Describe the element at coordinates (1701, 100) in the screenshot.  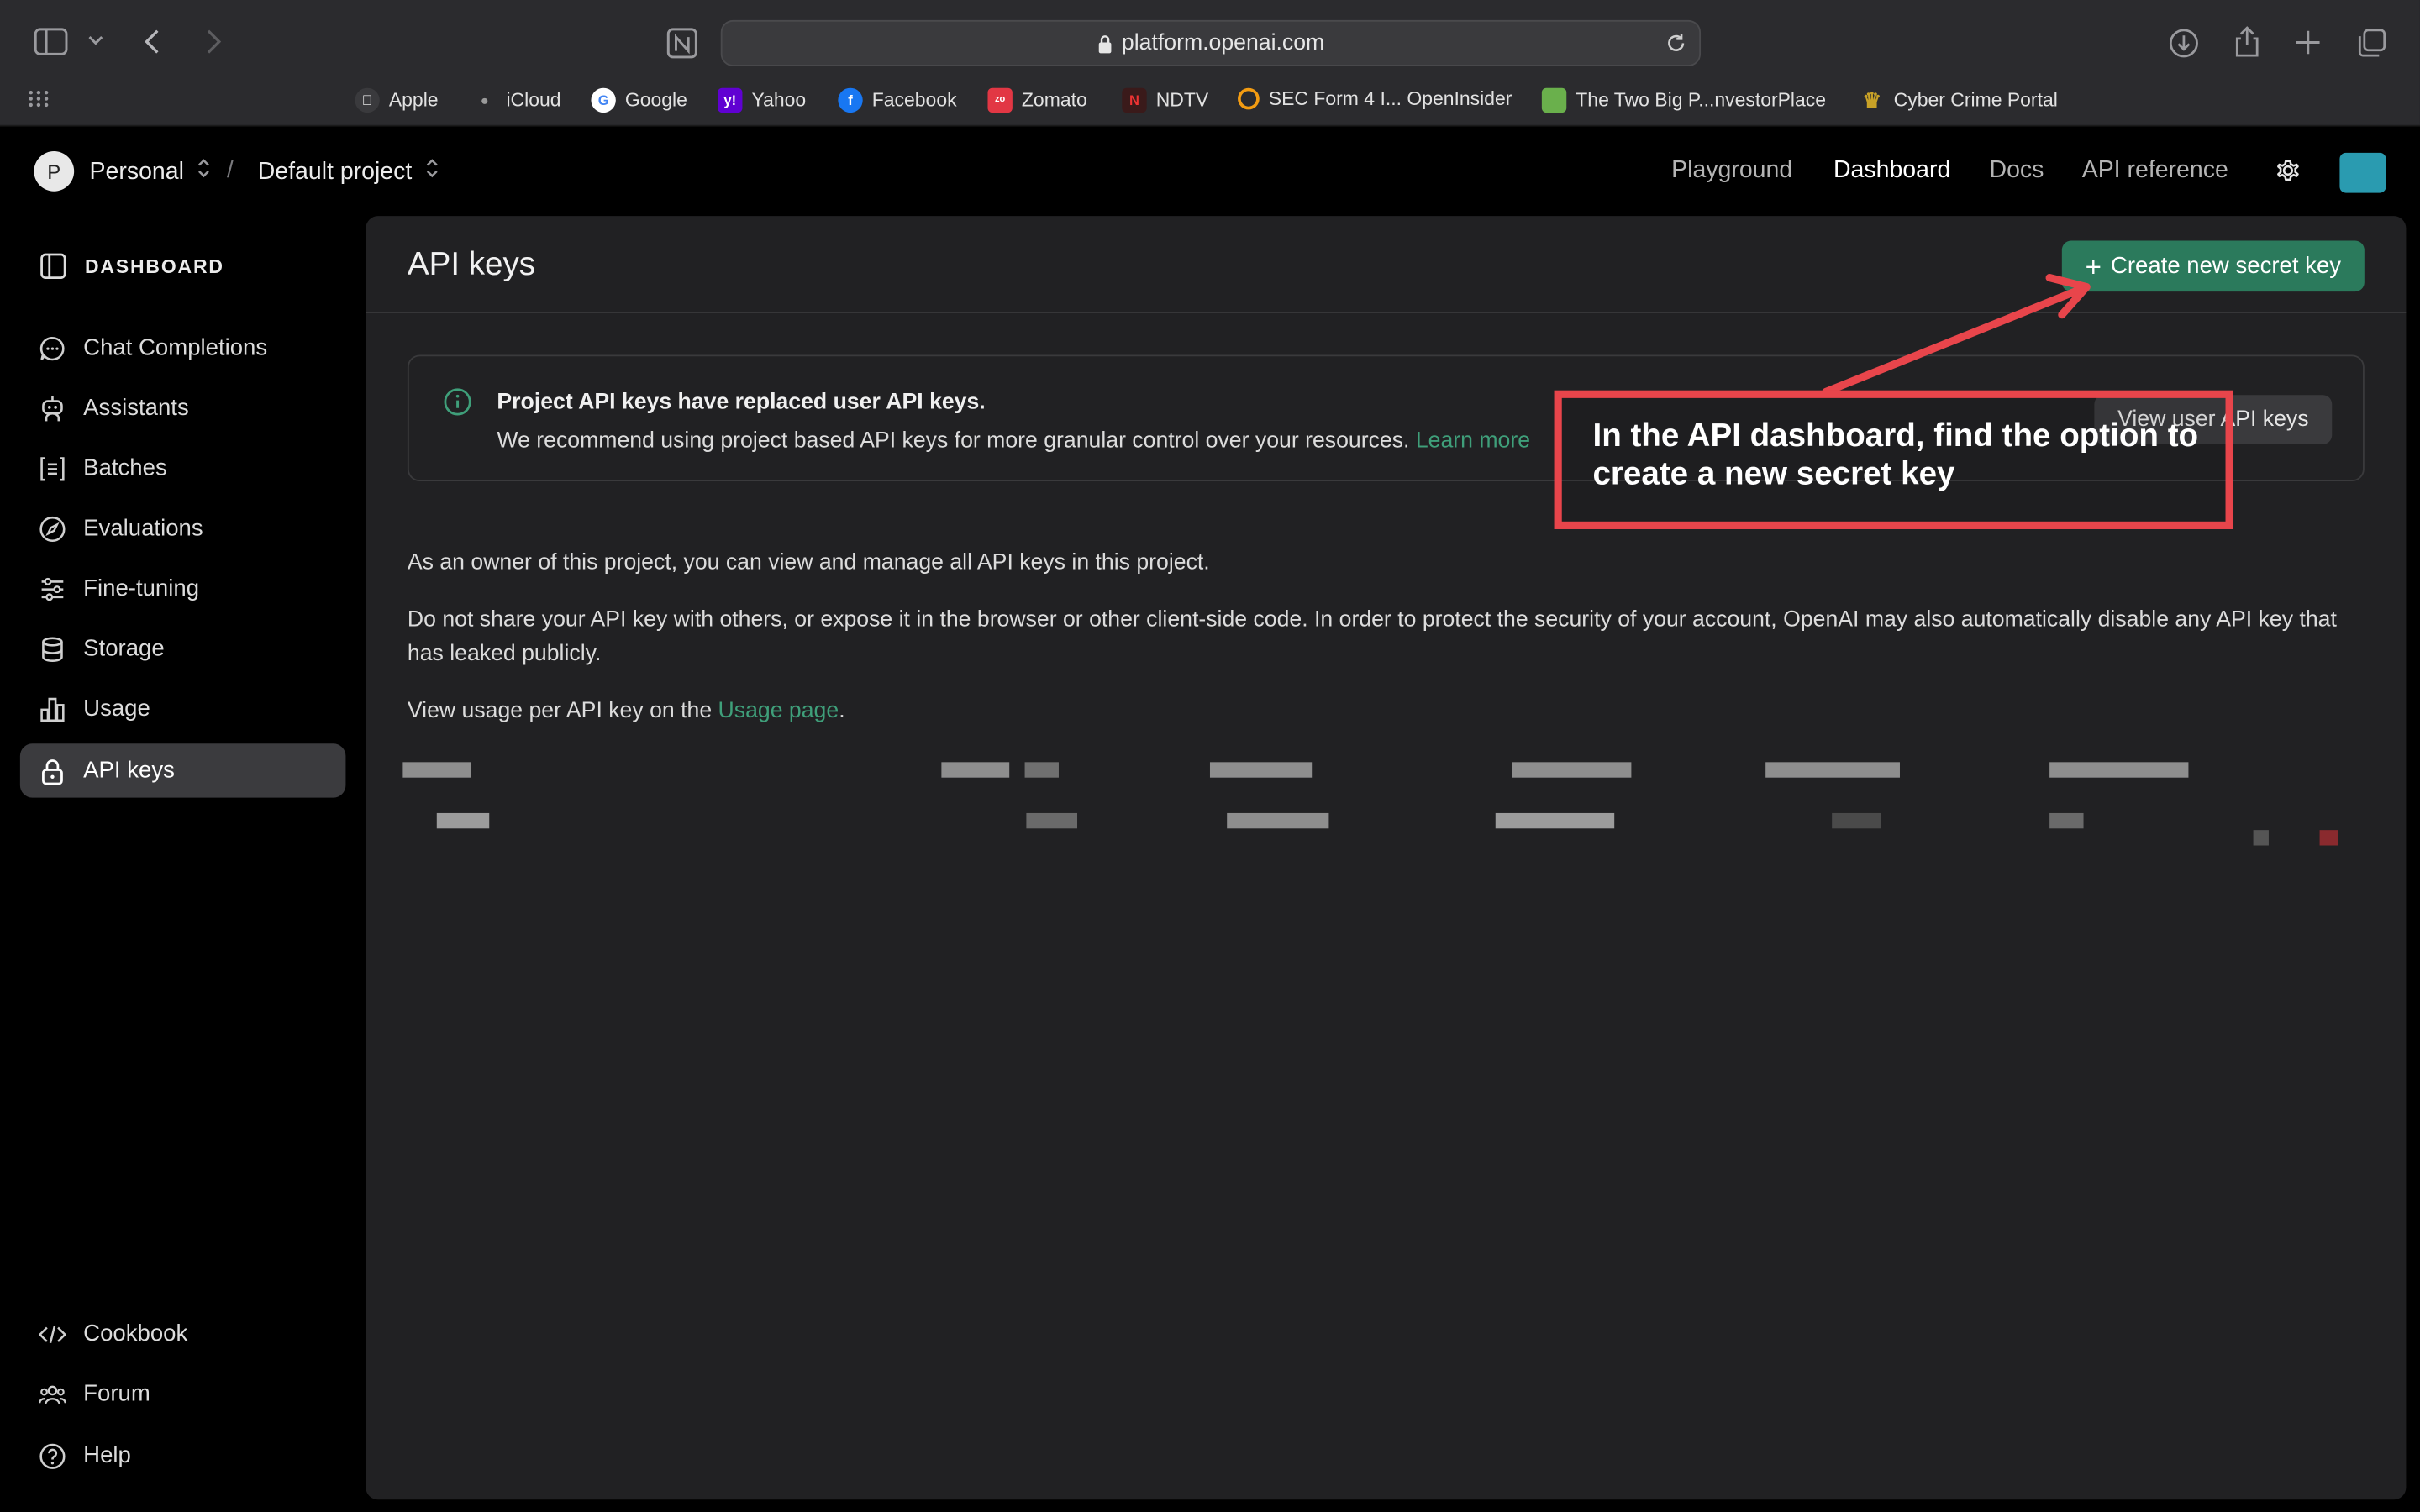
I see `bookmark-label: The Two Big P...nvestorPlace` at that location.